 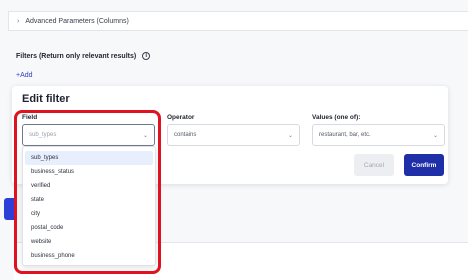 I want to click on values-select-placeholder: restaurant, bar, etc., so click(x=345, y=135).